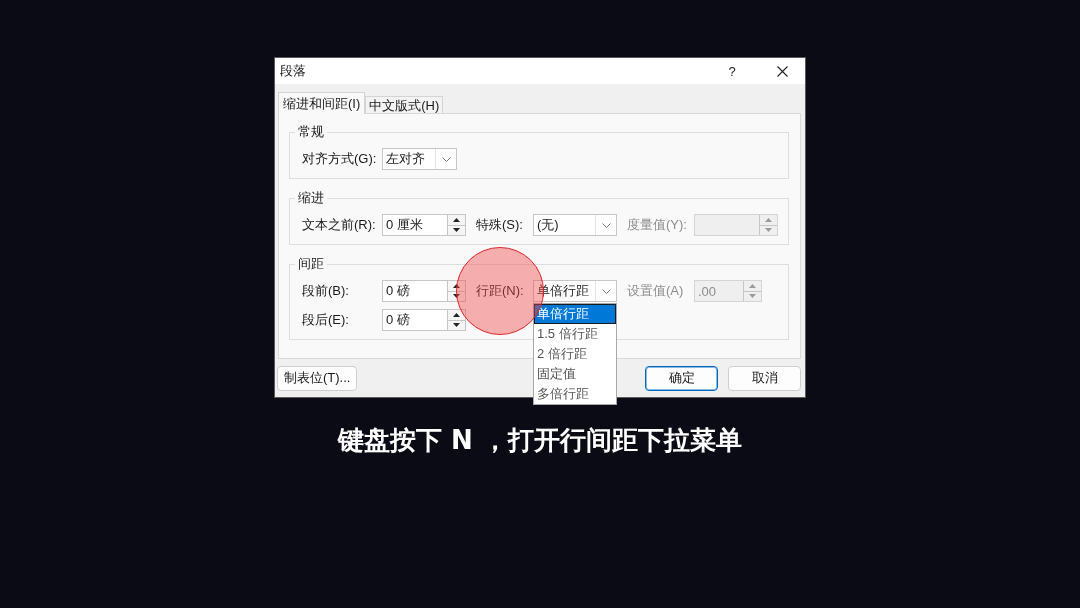 This screenshot has height=608, width=1080. Describe the element at coordinates (404, 104) in the screenshot. I see `tab: 中文版式(H)` at that location.